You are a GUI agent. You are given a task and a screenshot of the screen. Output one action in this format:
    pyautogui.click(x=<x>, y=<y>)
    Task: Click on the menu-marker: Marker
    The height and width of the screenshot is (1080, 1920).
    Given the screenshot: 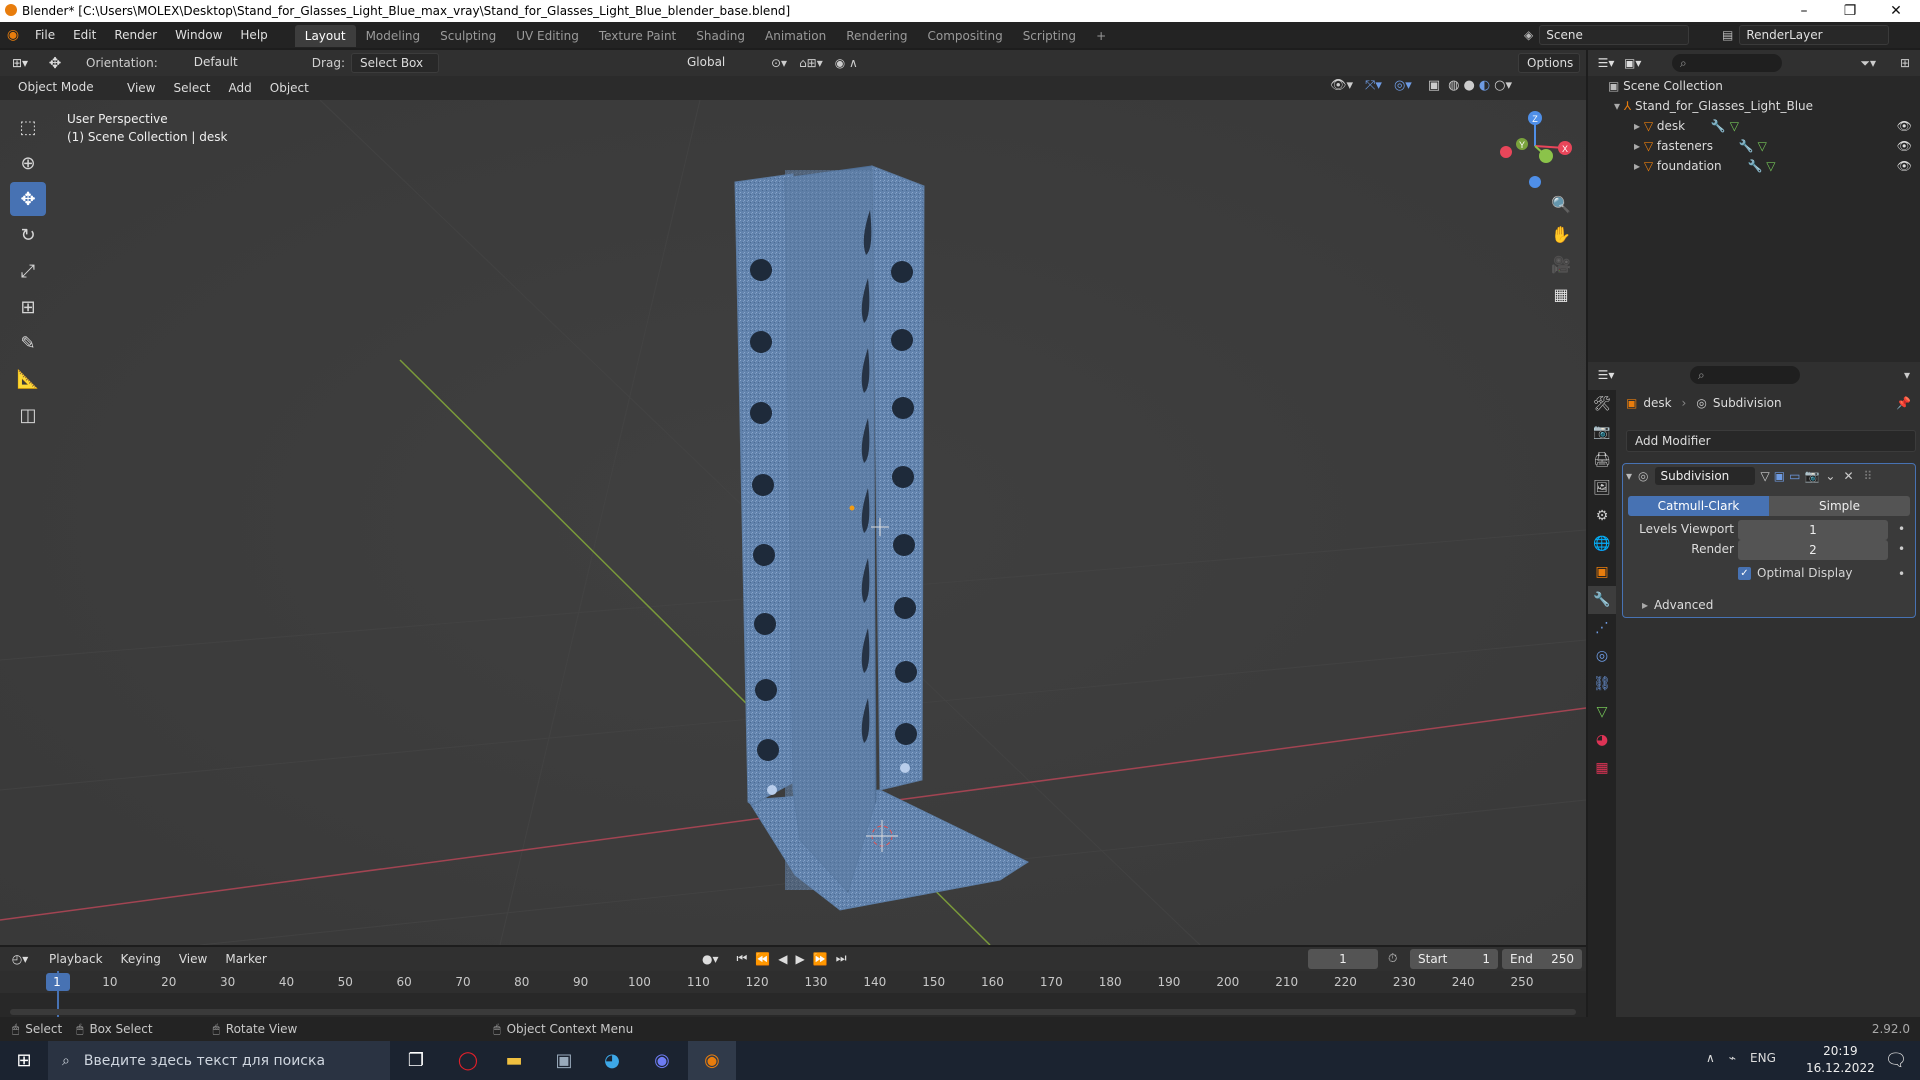 What is the action you would take?
    pyautogui.click(x=245, y=959)
    